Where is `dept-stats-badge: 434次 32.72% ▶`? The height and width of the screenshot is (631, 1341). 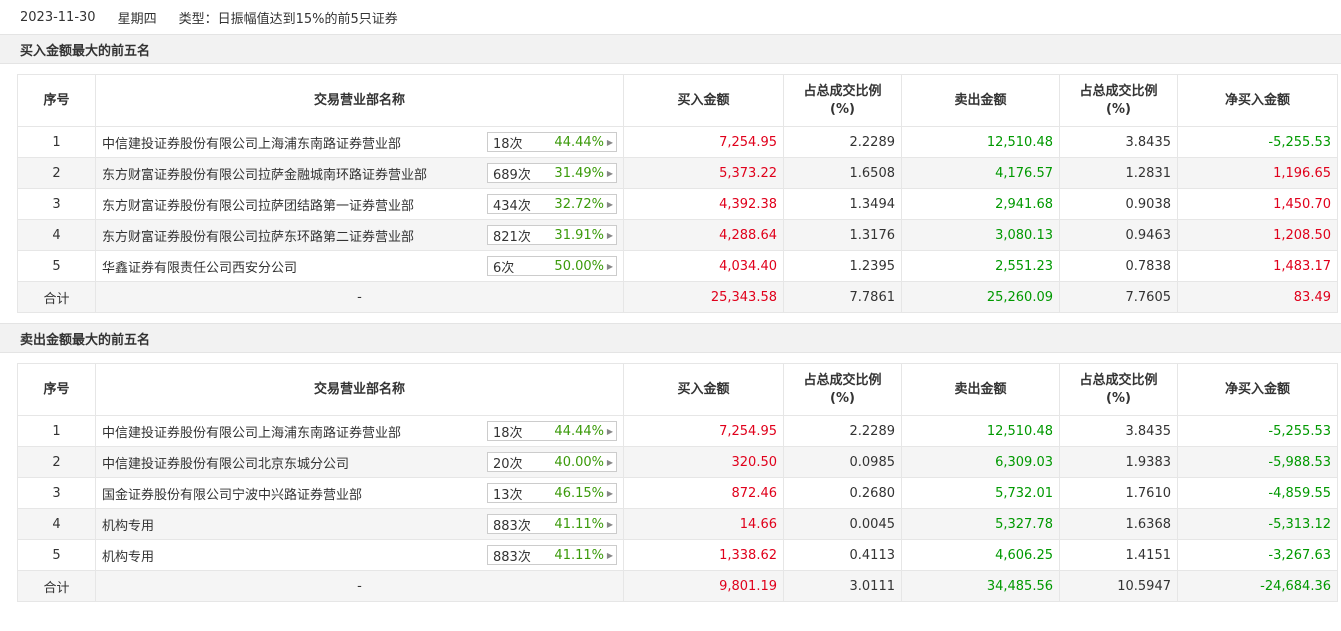 dept-stats-badge: 434次 32.72% ▶ is located at coordinates (552, 204).